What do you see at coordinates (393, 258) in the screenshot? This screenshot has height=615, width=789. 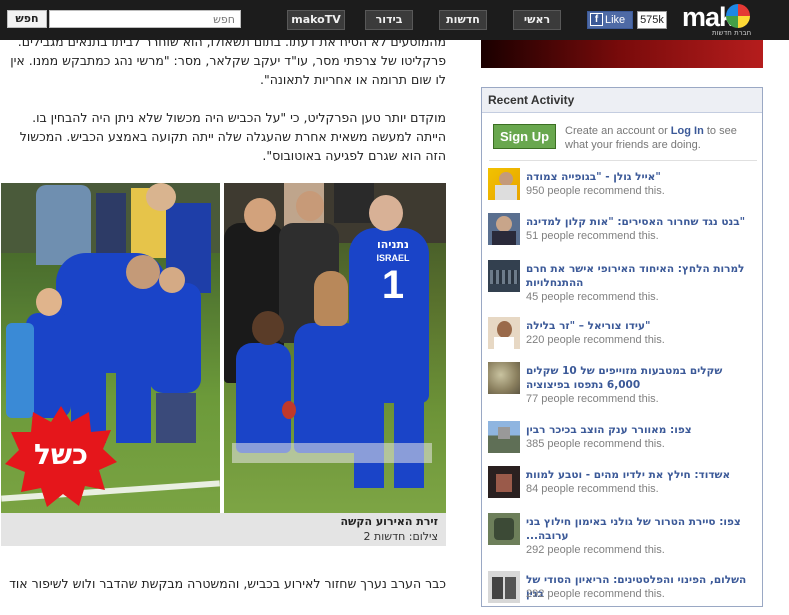 I see `jersey-country: ISRAEL` at bounding box center [393, 258].